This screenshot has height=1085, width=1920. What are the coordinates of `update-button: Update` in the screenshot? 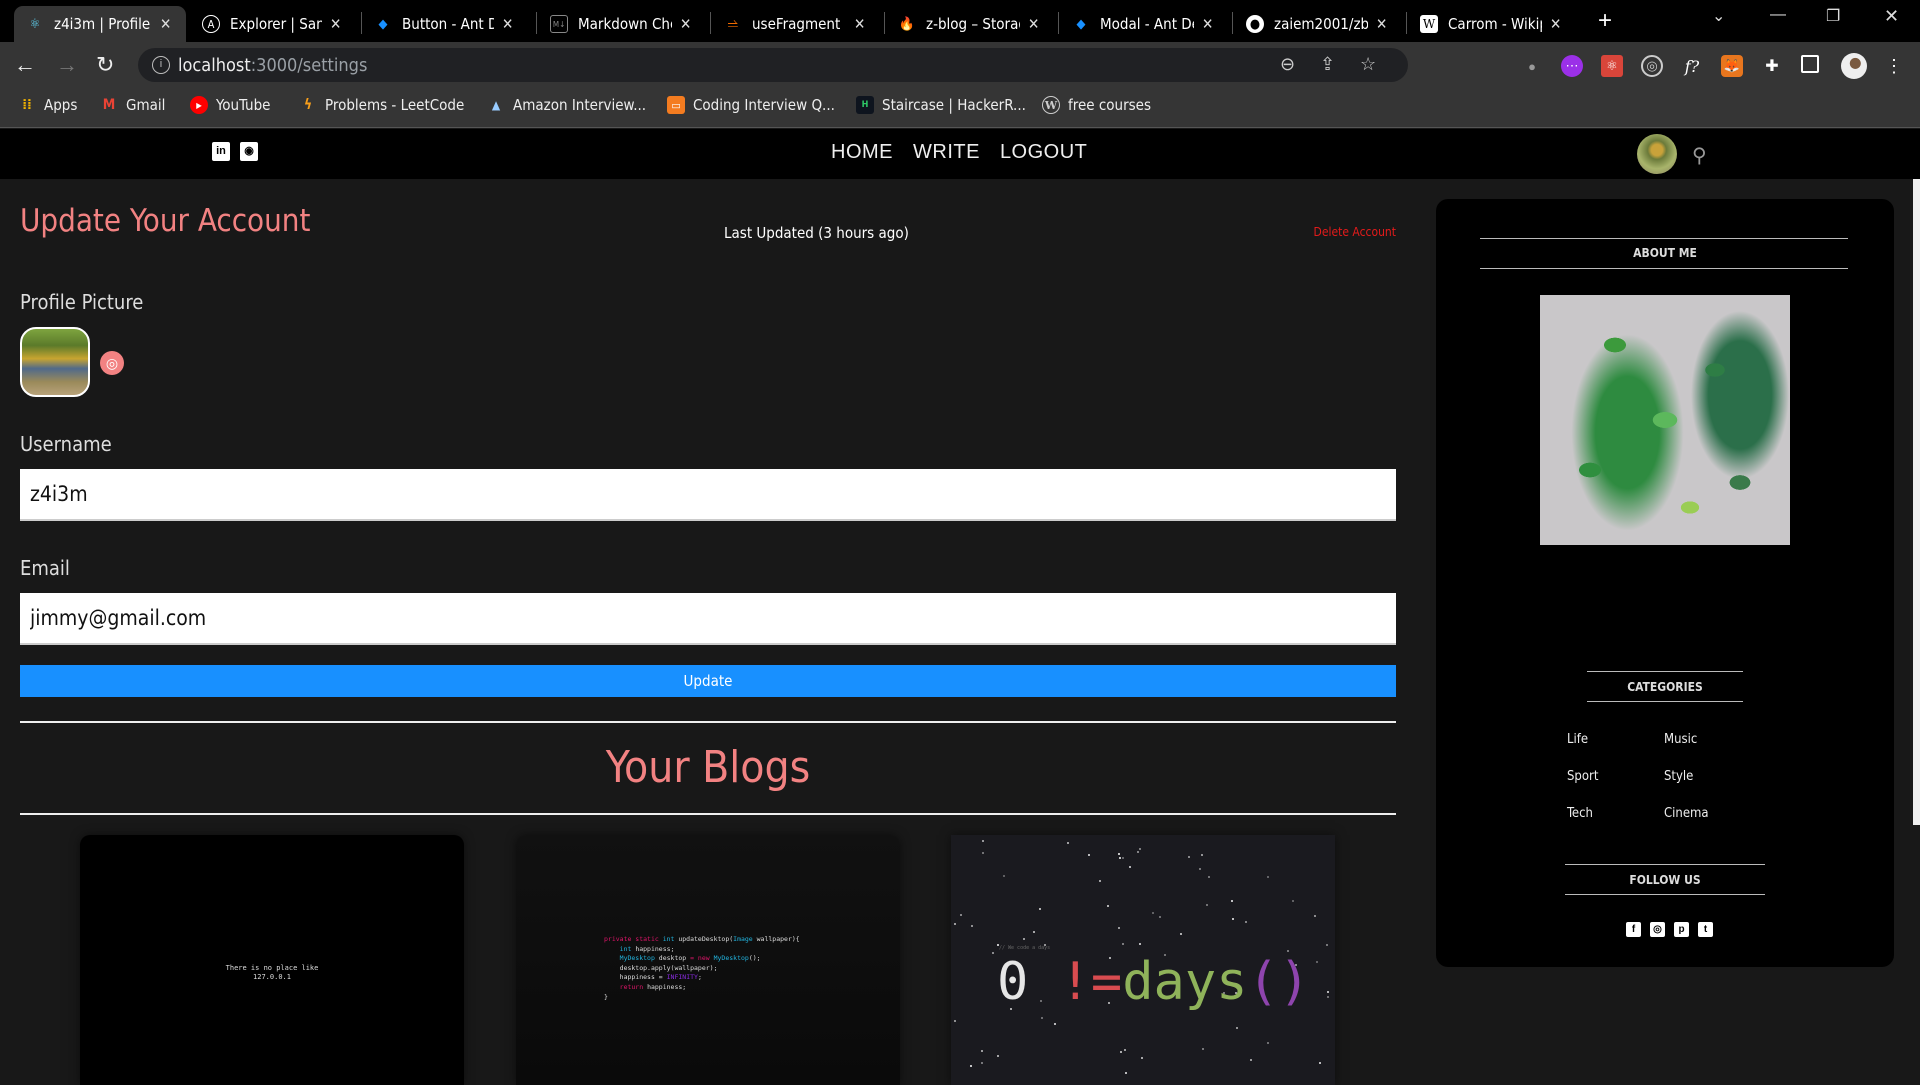 It's located at (708, 681).